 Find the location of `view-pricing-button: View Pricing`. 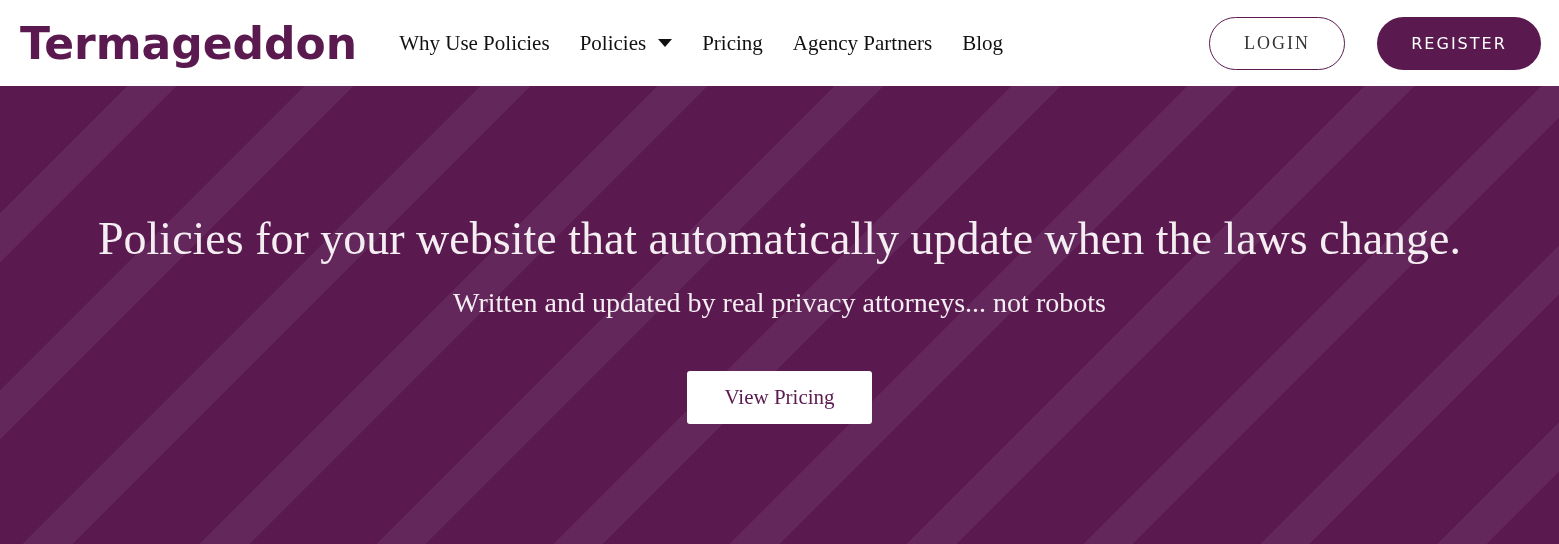

view-pricing-button: View Pricing is located at coordinates (779, 397).